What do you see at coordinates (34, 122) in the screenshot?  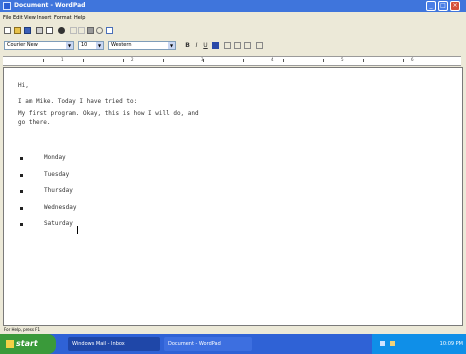 I see `doc-line: go there.` at bounding box center [34, 122].